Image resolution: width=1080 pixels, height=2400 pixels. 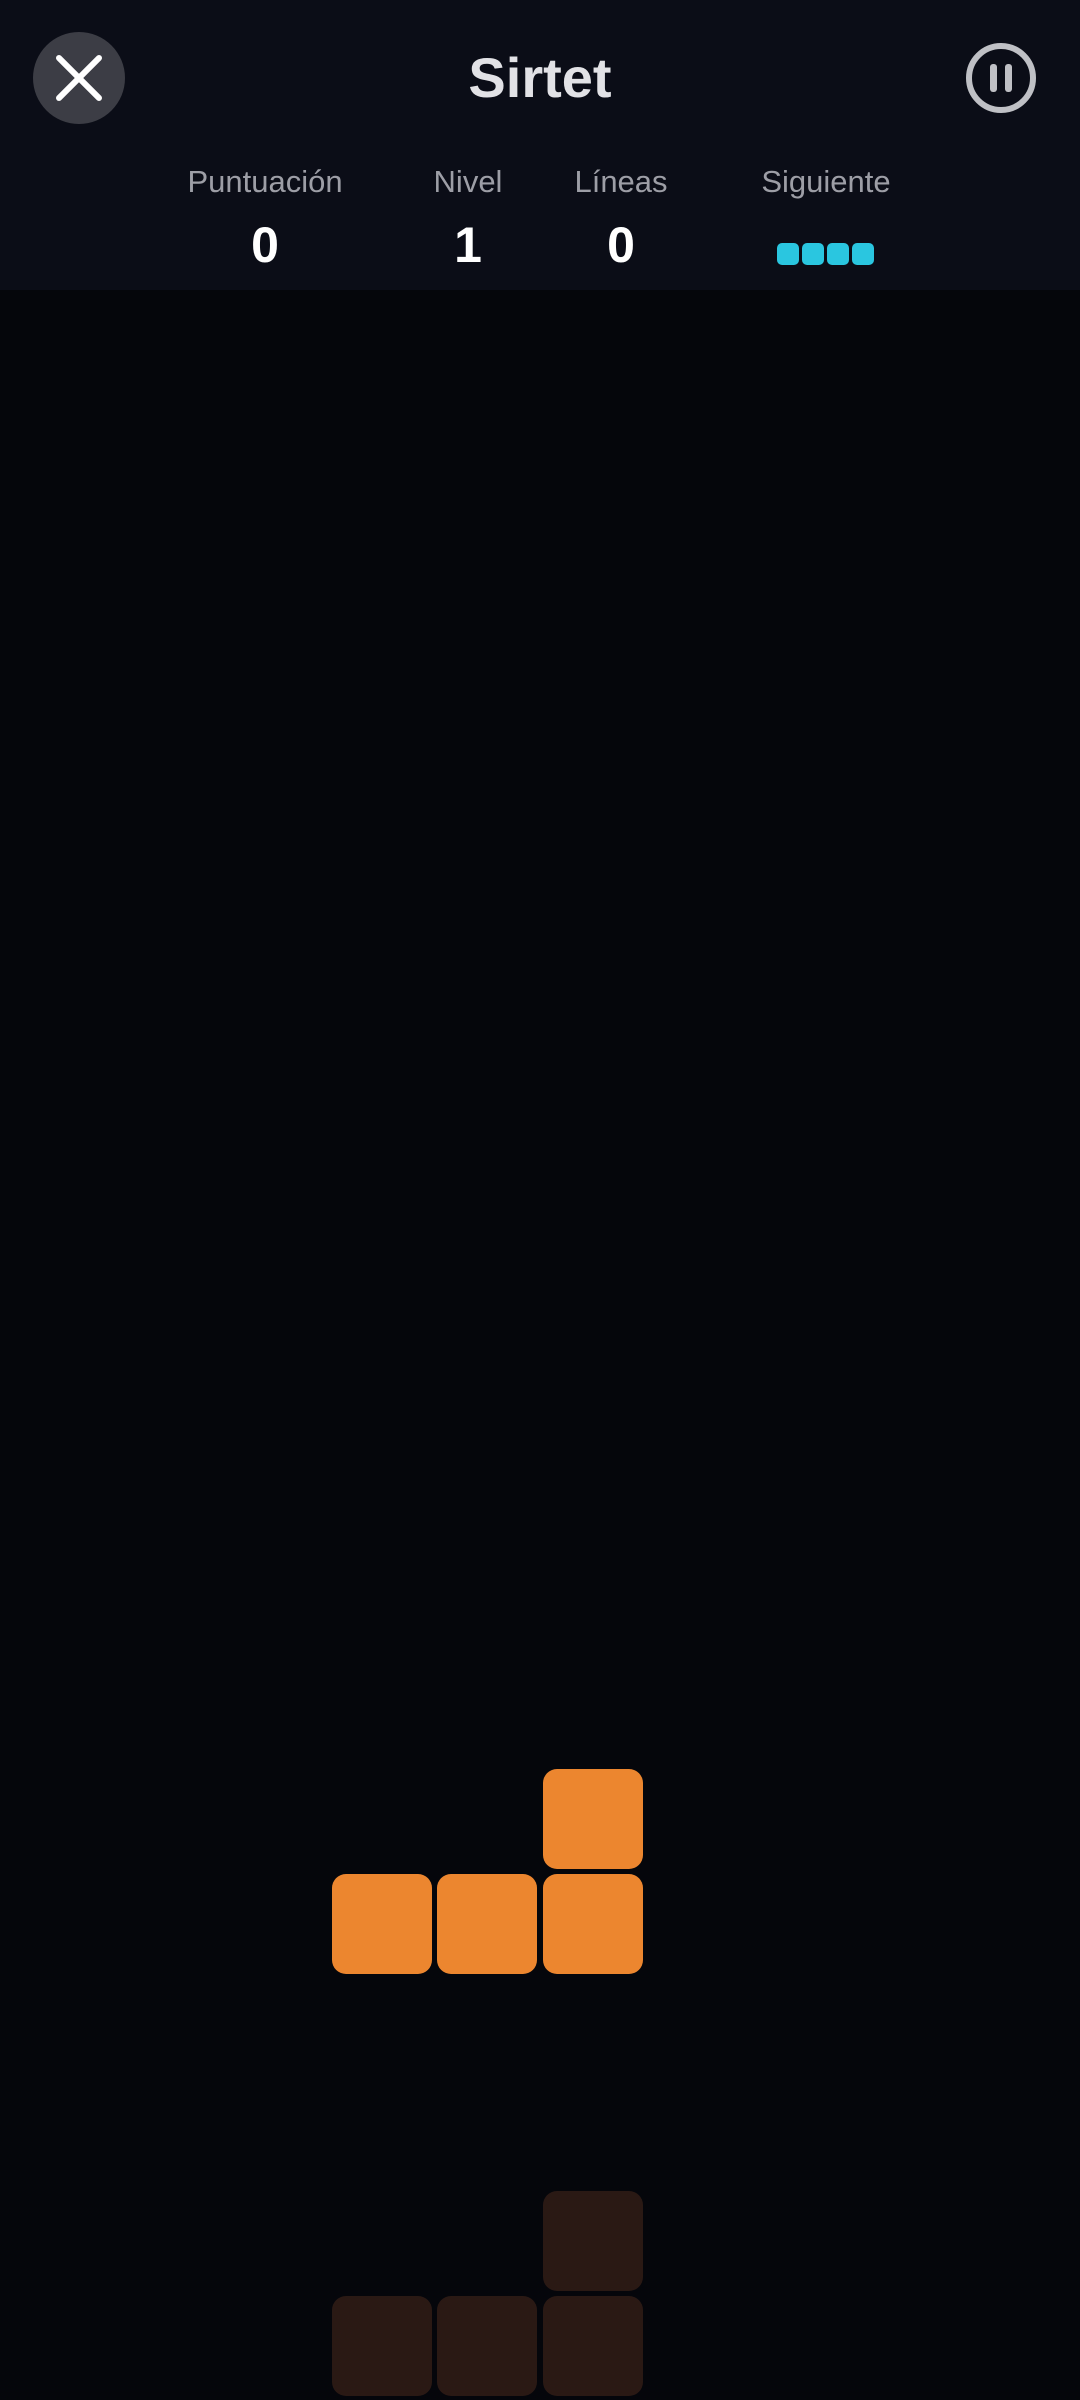 I want to click on game-title: Sirtet, so click(x=540, y=77).